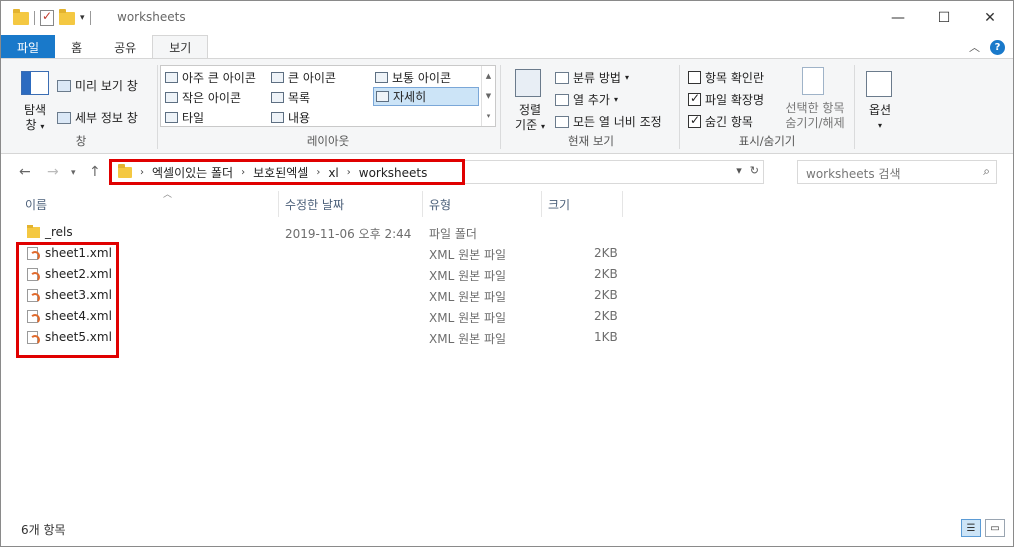 This screenshot has width=1014, height=547. Describe the element at coordinates (694, 120) in the screenshot. I see `hidden-items-checkbox` at that location.